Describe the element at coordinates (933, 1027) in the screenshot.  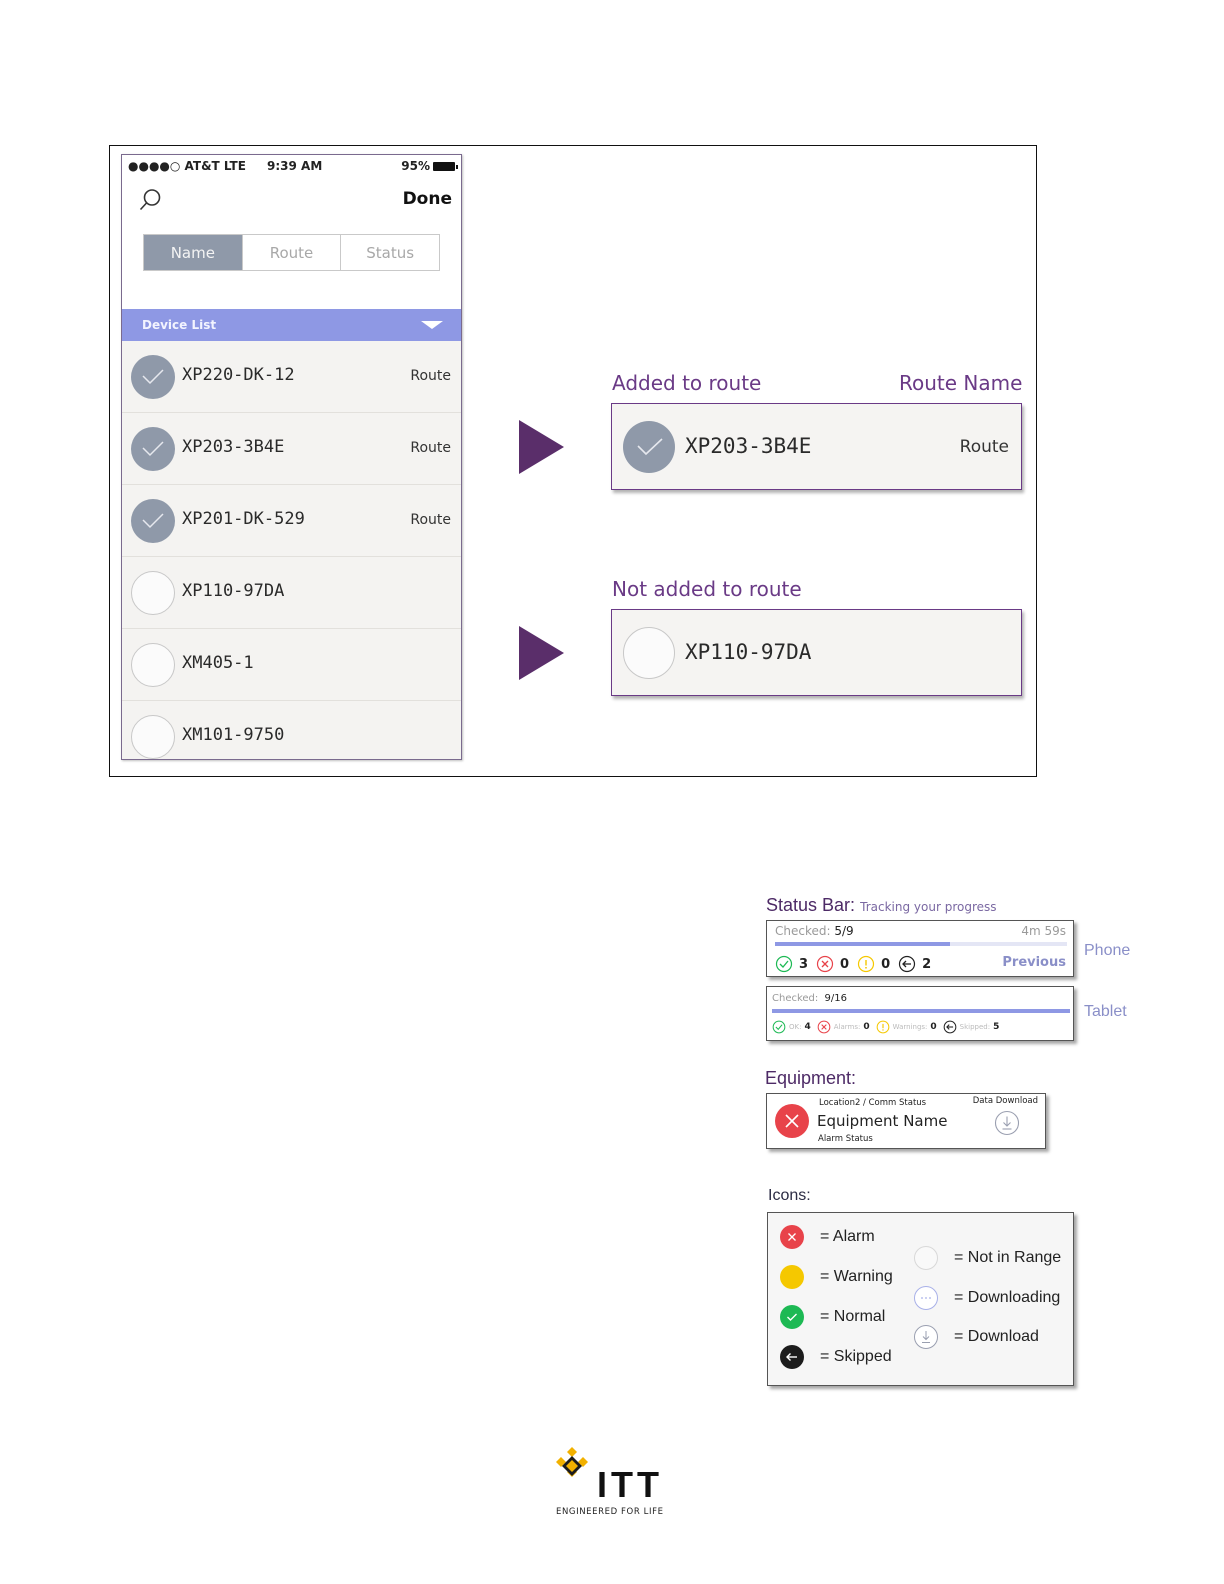
I see `warnings-value: 0` at that location.